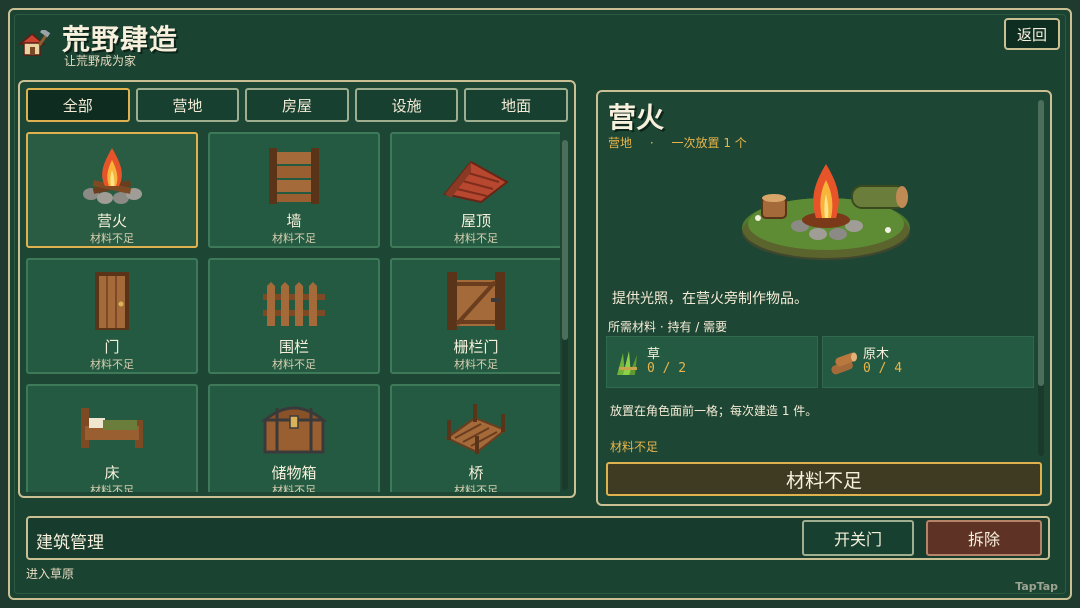 This screenshot has width=1080, height=608. What do you see at coordinates (218, 43) in the screenshot?
I see `header: 荒野肆造 让荒野成为家` at bounding box center [218, 43].